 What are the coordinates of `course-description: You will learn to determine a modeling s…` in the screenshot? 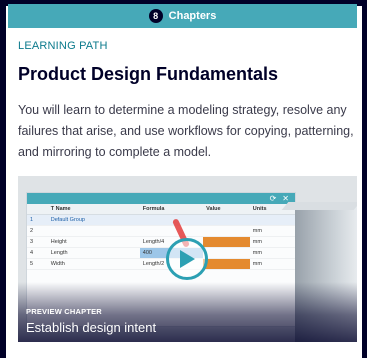 It's located at (186, 131).